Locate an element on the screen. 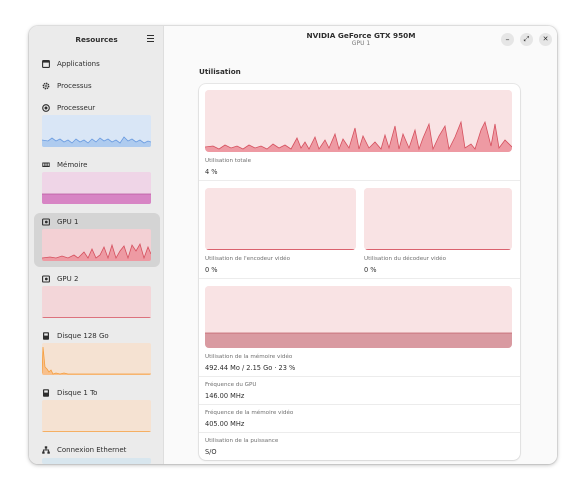  sidebar-item-processus: Processus is located at coordinates (97, 86).